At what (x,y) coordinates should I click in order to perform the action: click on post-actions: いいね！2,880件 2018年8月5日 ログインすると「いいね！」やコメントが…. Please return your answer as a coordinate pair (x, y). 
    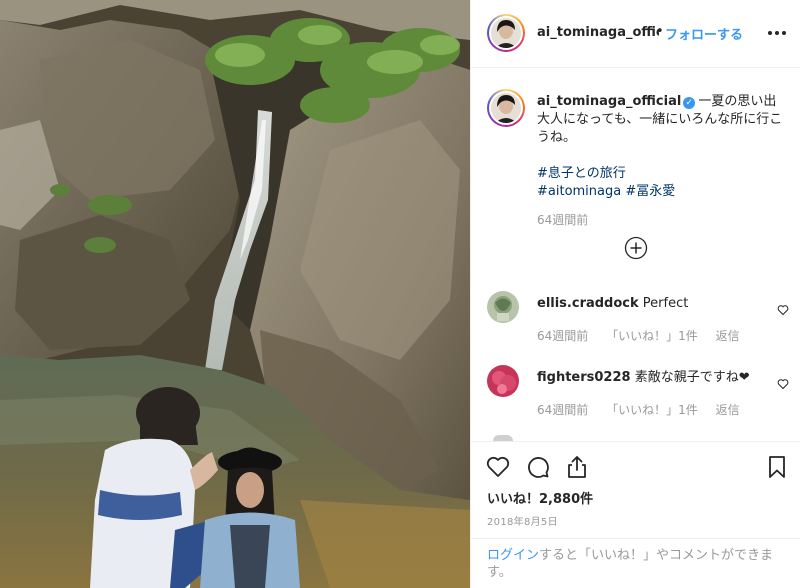
    Looking at the image, I should click on (635, 514).